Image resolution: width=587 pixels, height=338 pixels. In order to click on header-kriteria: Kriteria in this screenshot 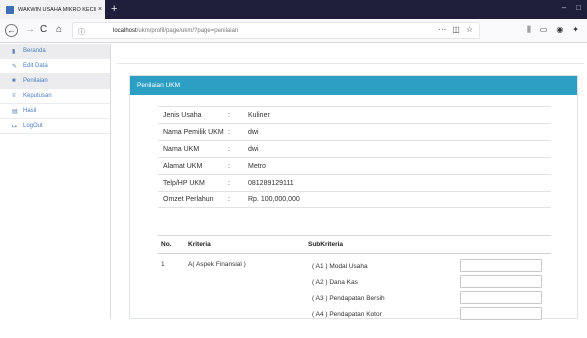, I will do `click(199, 244)`.